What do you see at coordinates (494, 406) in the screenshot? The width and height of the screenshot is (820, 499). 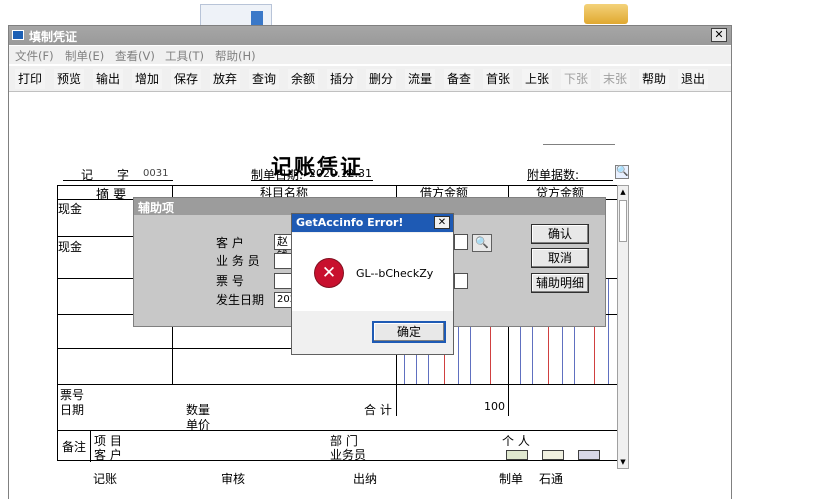 I see `total-amount: 100` at bounding box center [494, 406].